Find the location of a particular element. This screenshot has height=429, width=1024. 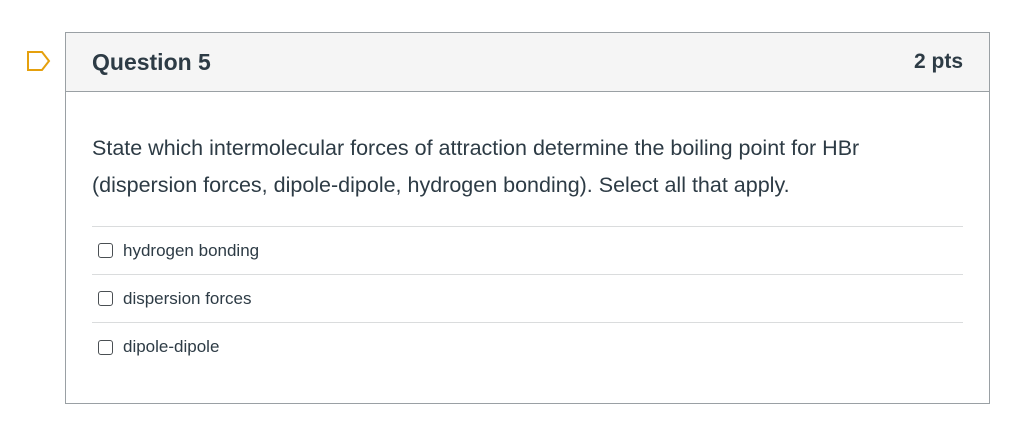

answer-label: dispersion forces is located at coordinates (187, 299).